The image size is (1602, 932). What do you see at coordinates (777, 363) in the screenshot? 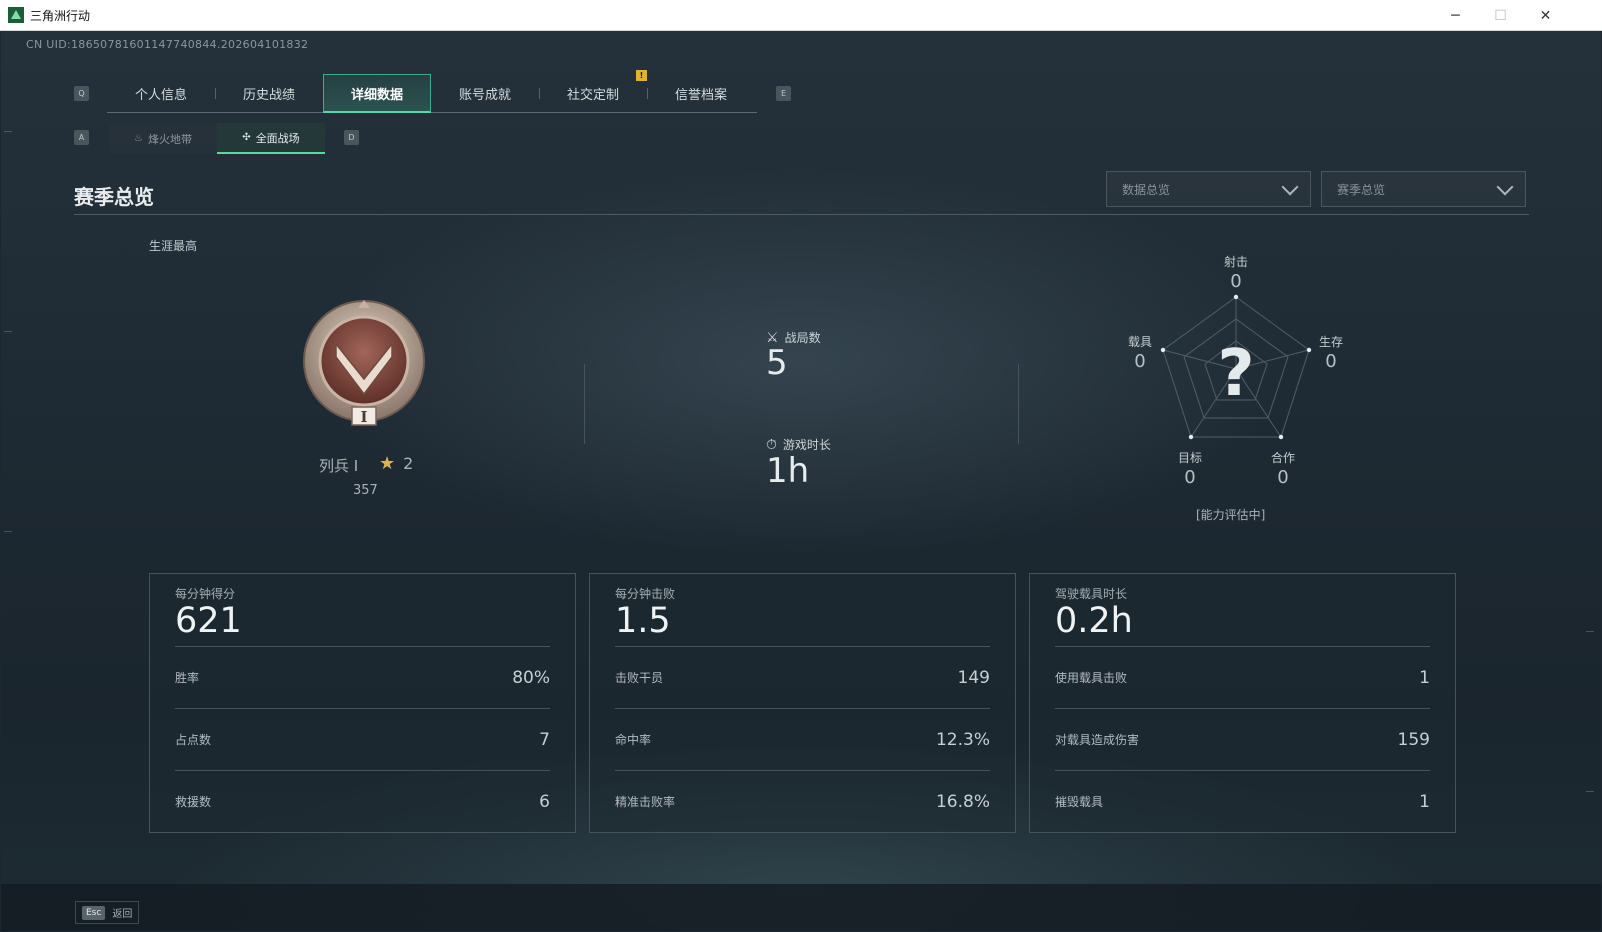
I see `matches-value: 5` at bounding box center [777, 363].